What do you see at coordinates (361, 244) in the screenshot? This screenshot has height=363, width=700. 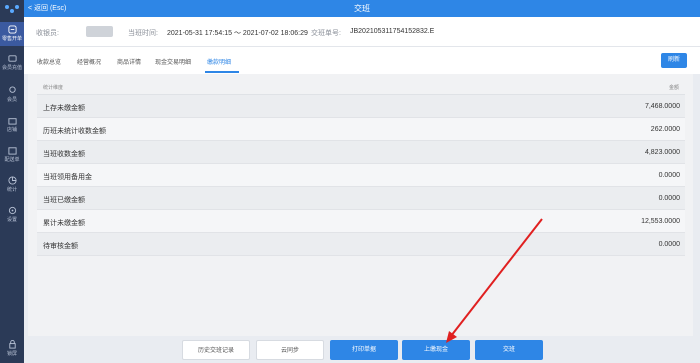 I see `table-row: 待审核金额 0.0000` at bounding box center [361, 244].